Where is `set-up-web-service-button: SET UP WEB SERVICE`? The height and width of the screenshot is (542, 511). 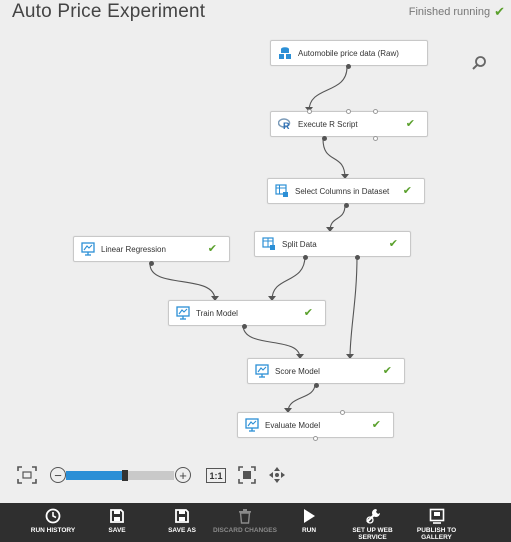 set-up-web-service-button: SET UP WEB SERVICE is located at coordinates (372, 524).